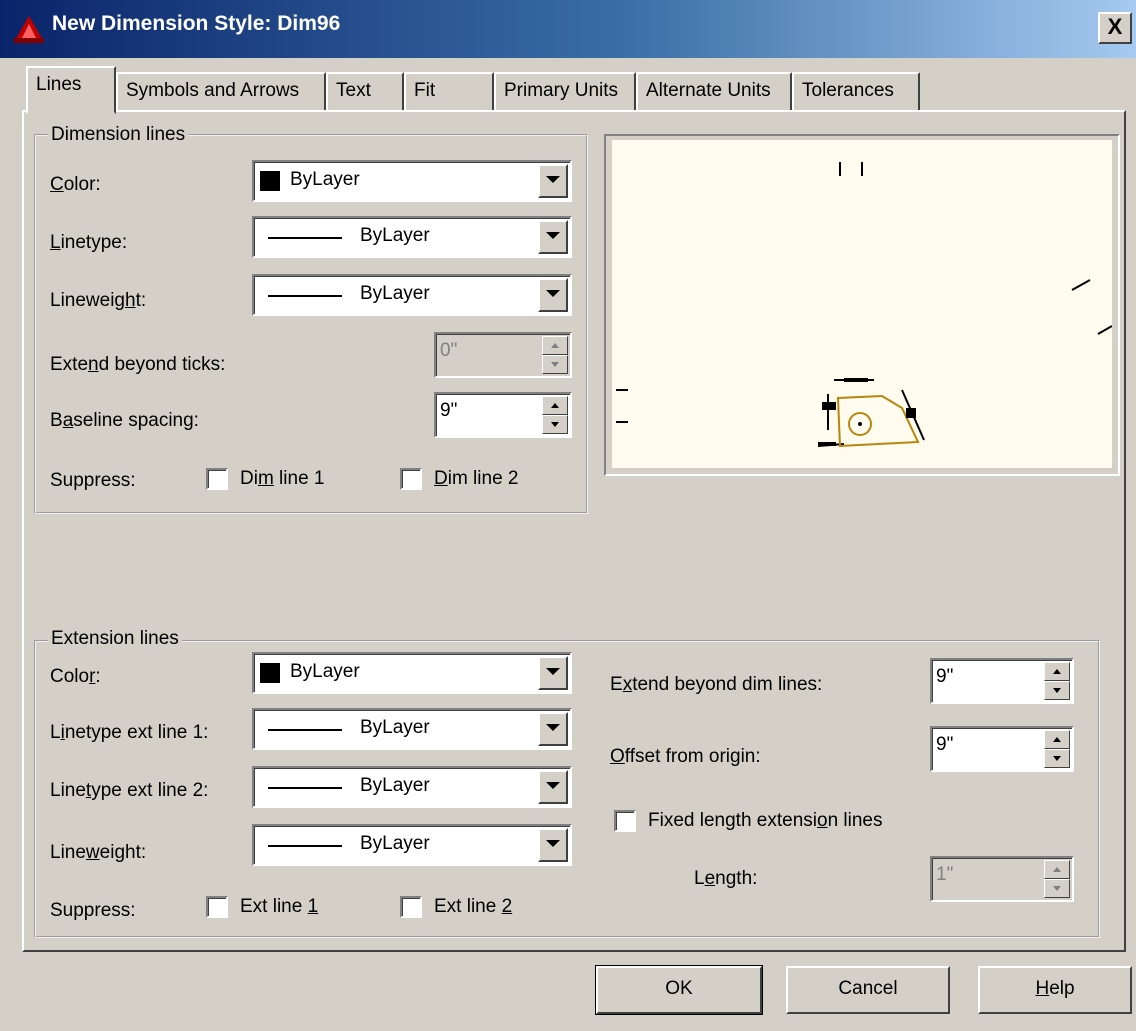 The width and height of the screenshot is (1136, 1031). I want to click on tab-primary-units: Primary Units, so click(565, 92).